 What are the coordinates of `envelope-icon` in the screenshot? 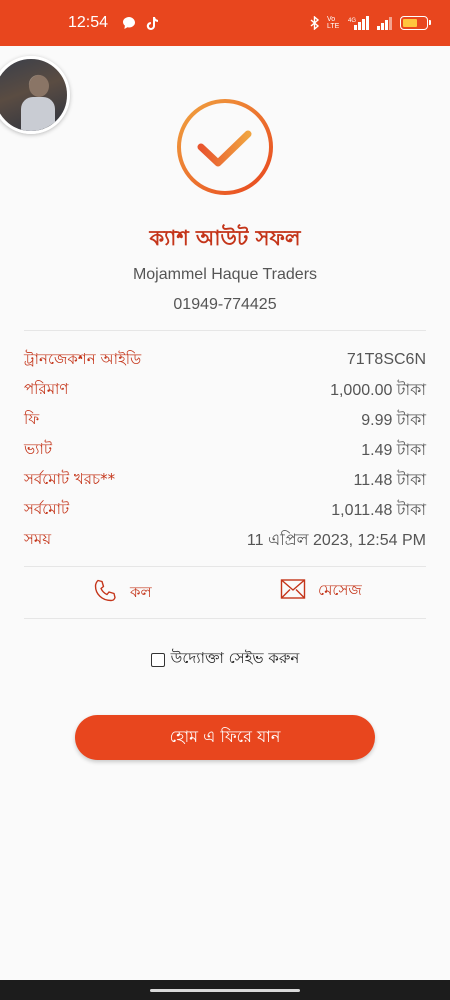 It's located at (293, 591).